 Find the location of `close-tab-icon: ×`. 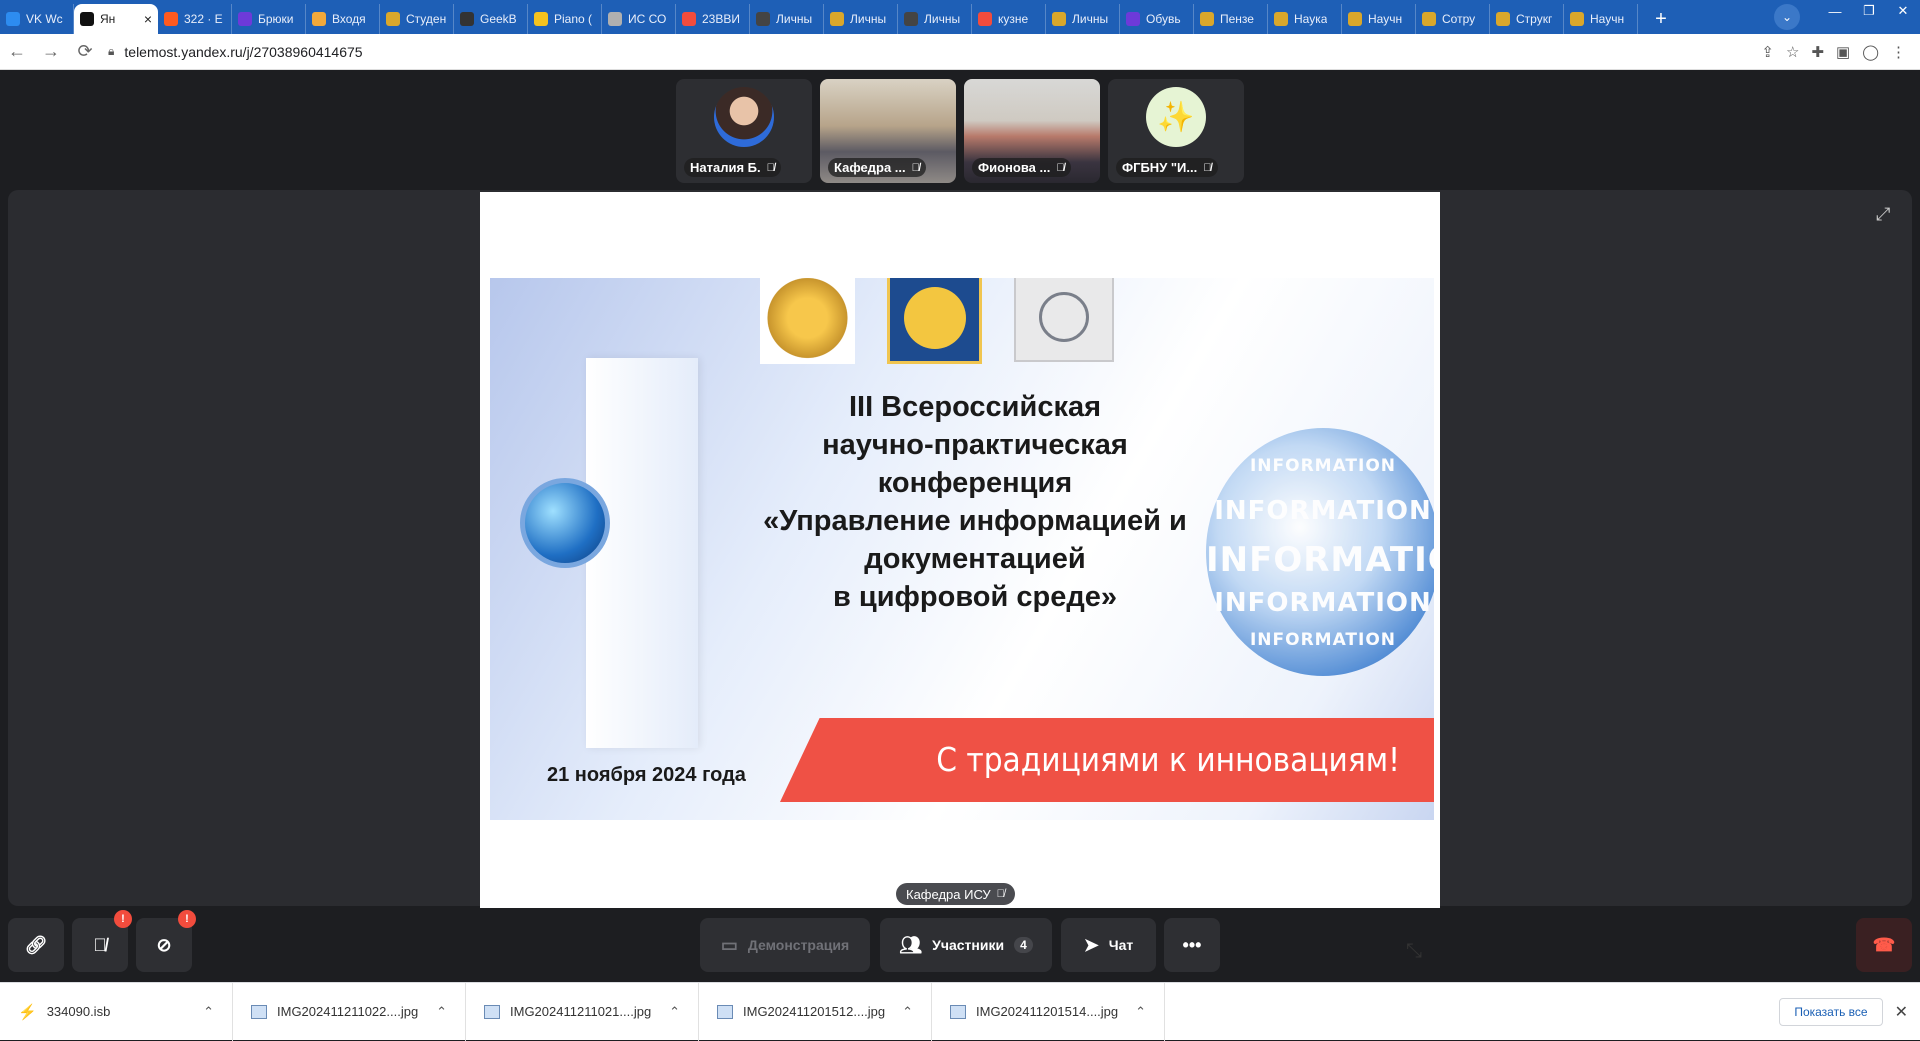

close-tab-icon: × is located at coordinates (148, 19).